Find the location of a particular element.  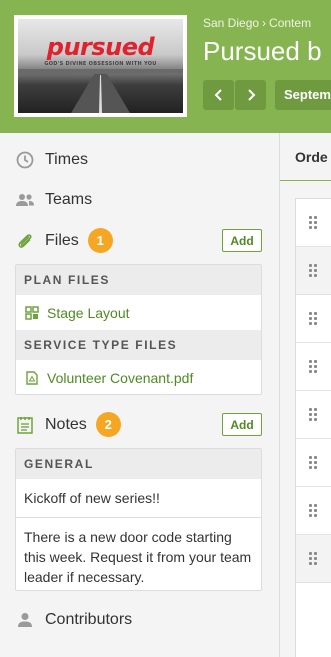

series-logo-word: pursued is located at coordinates (100, 47).